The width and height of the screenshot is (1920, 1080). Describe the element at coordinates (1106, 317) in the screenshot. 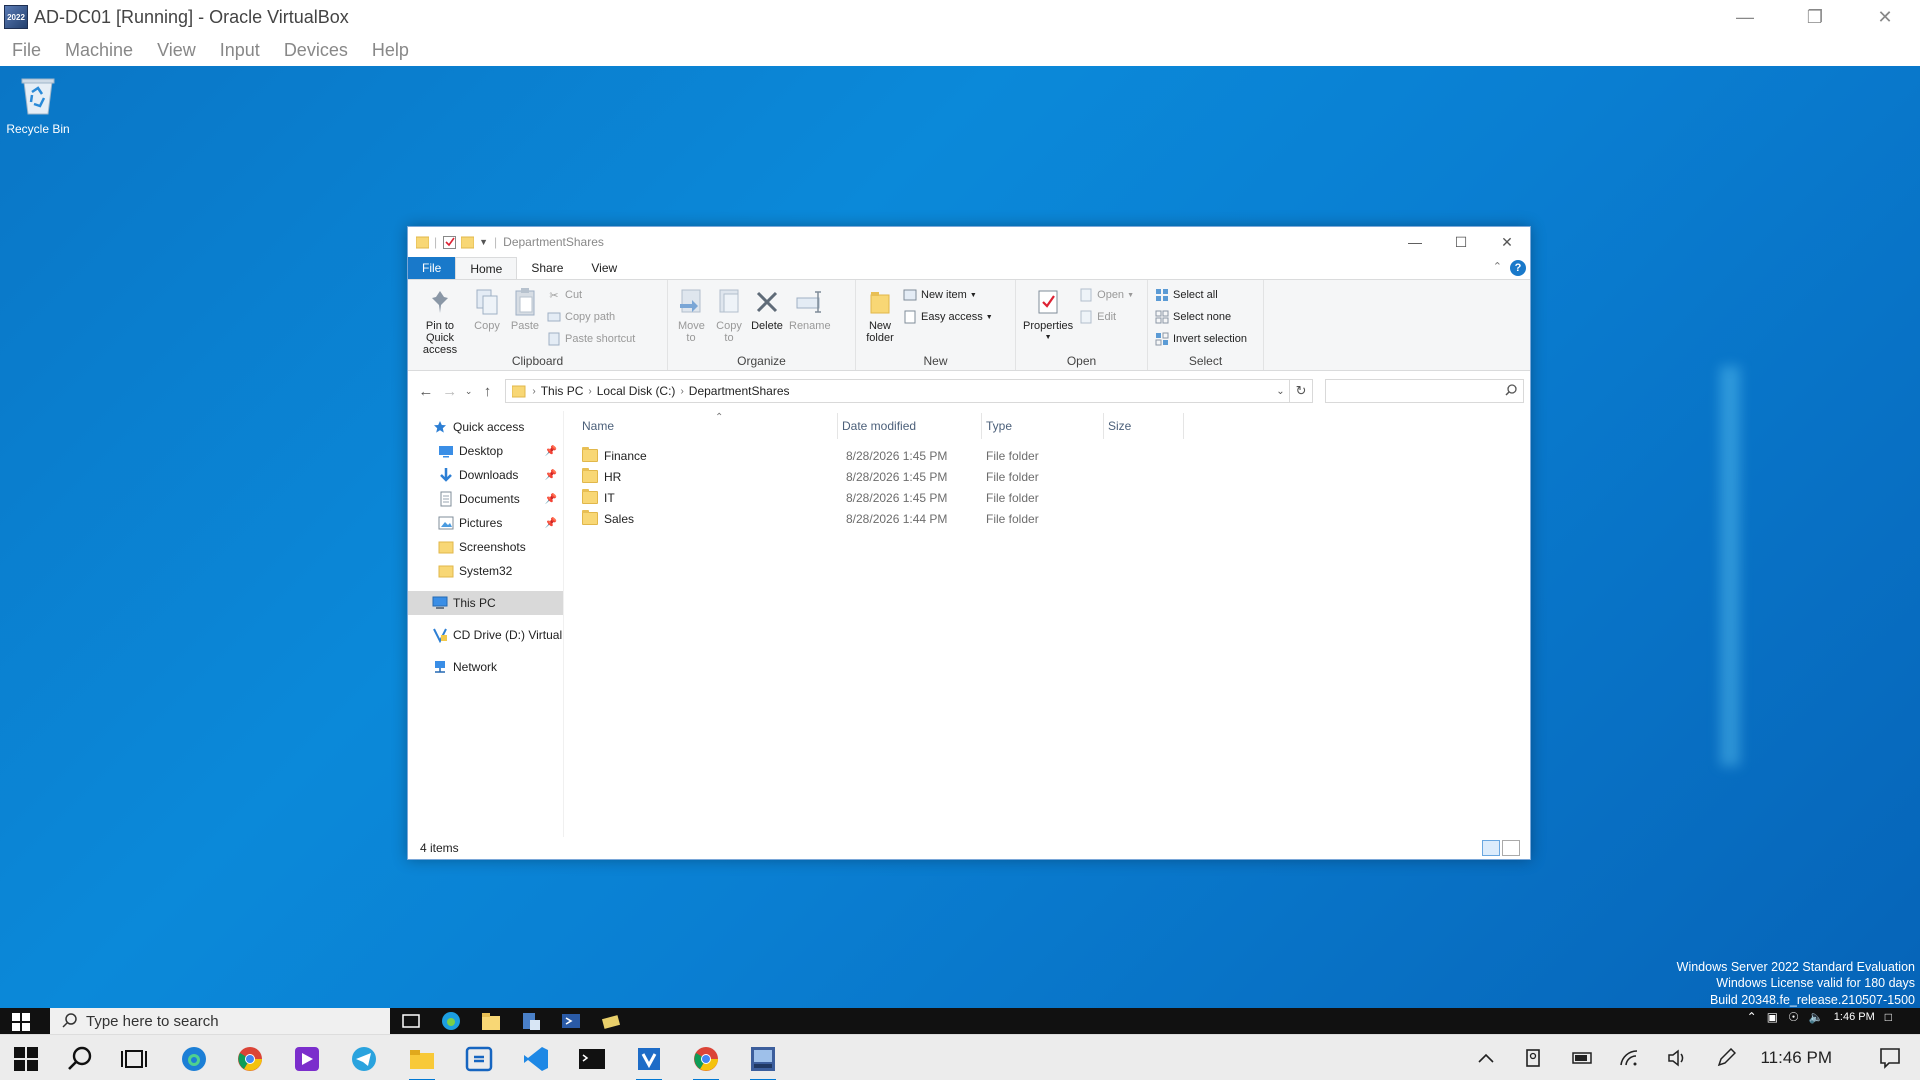

I see `edit-button: Edit` at that location.